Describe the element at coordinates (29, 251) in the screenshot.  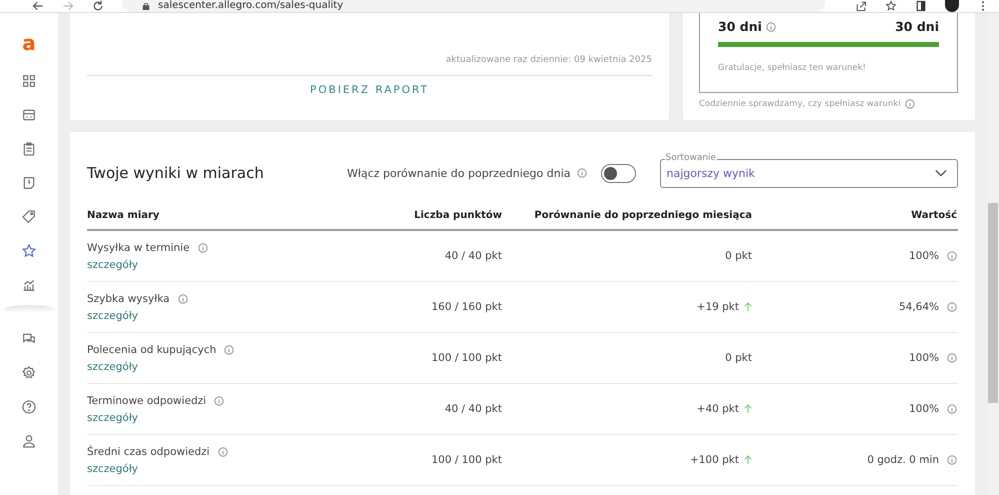
I see `star-icon` at that location.